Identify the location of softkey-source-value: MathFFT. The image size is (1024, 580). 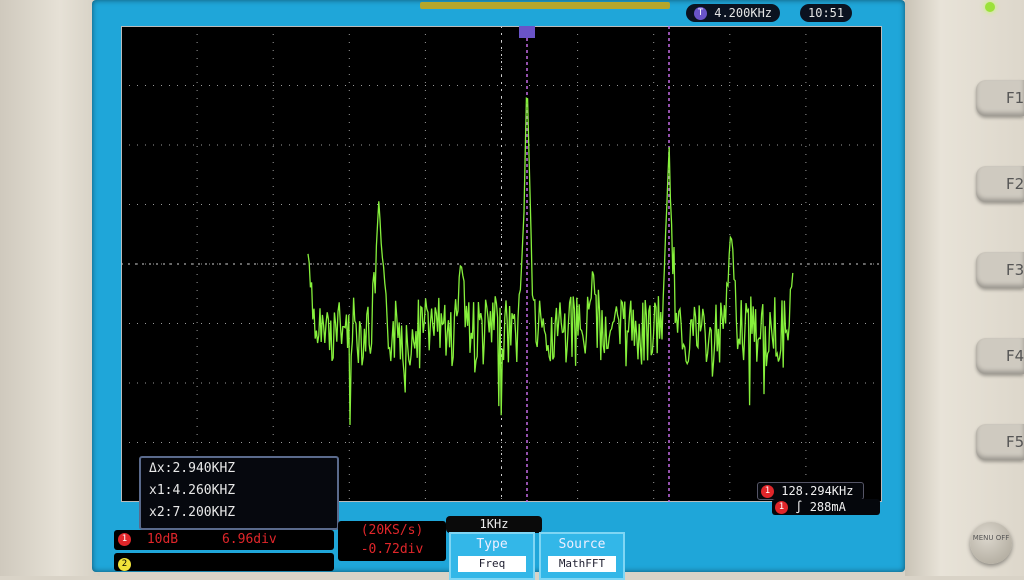
(582, 564).